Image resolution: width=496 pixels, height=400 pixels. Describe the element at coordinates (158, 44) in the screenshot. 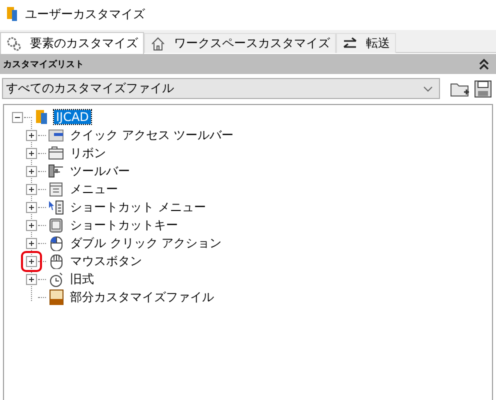

I see `home-icon` at that location.